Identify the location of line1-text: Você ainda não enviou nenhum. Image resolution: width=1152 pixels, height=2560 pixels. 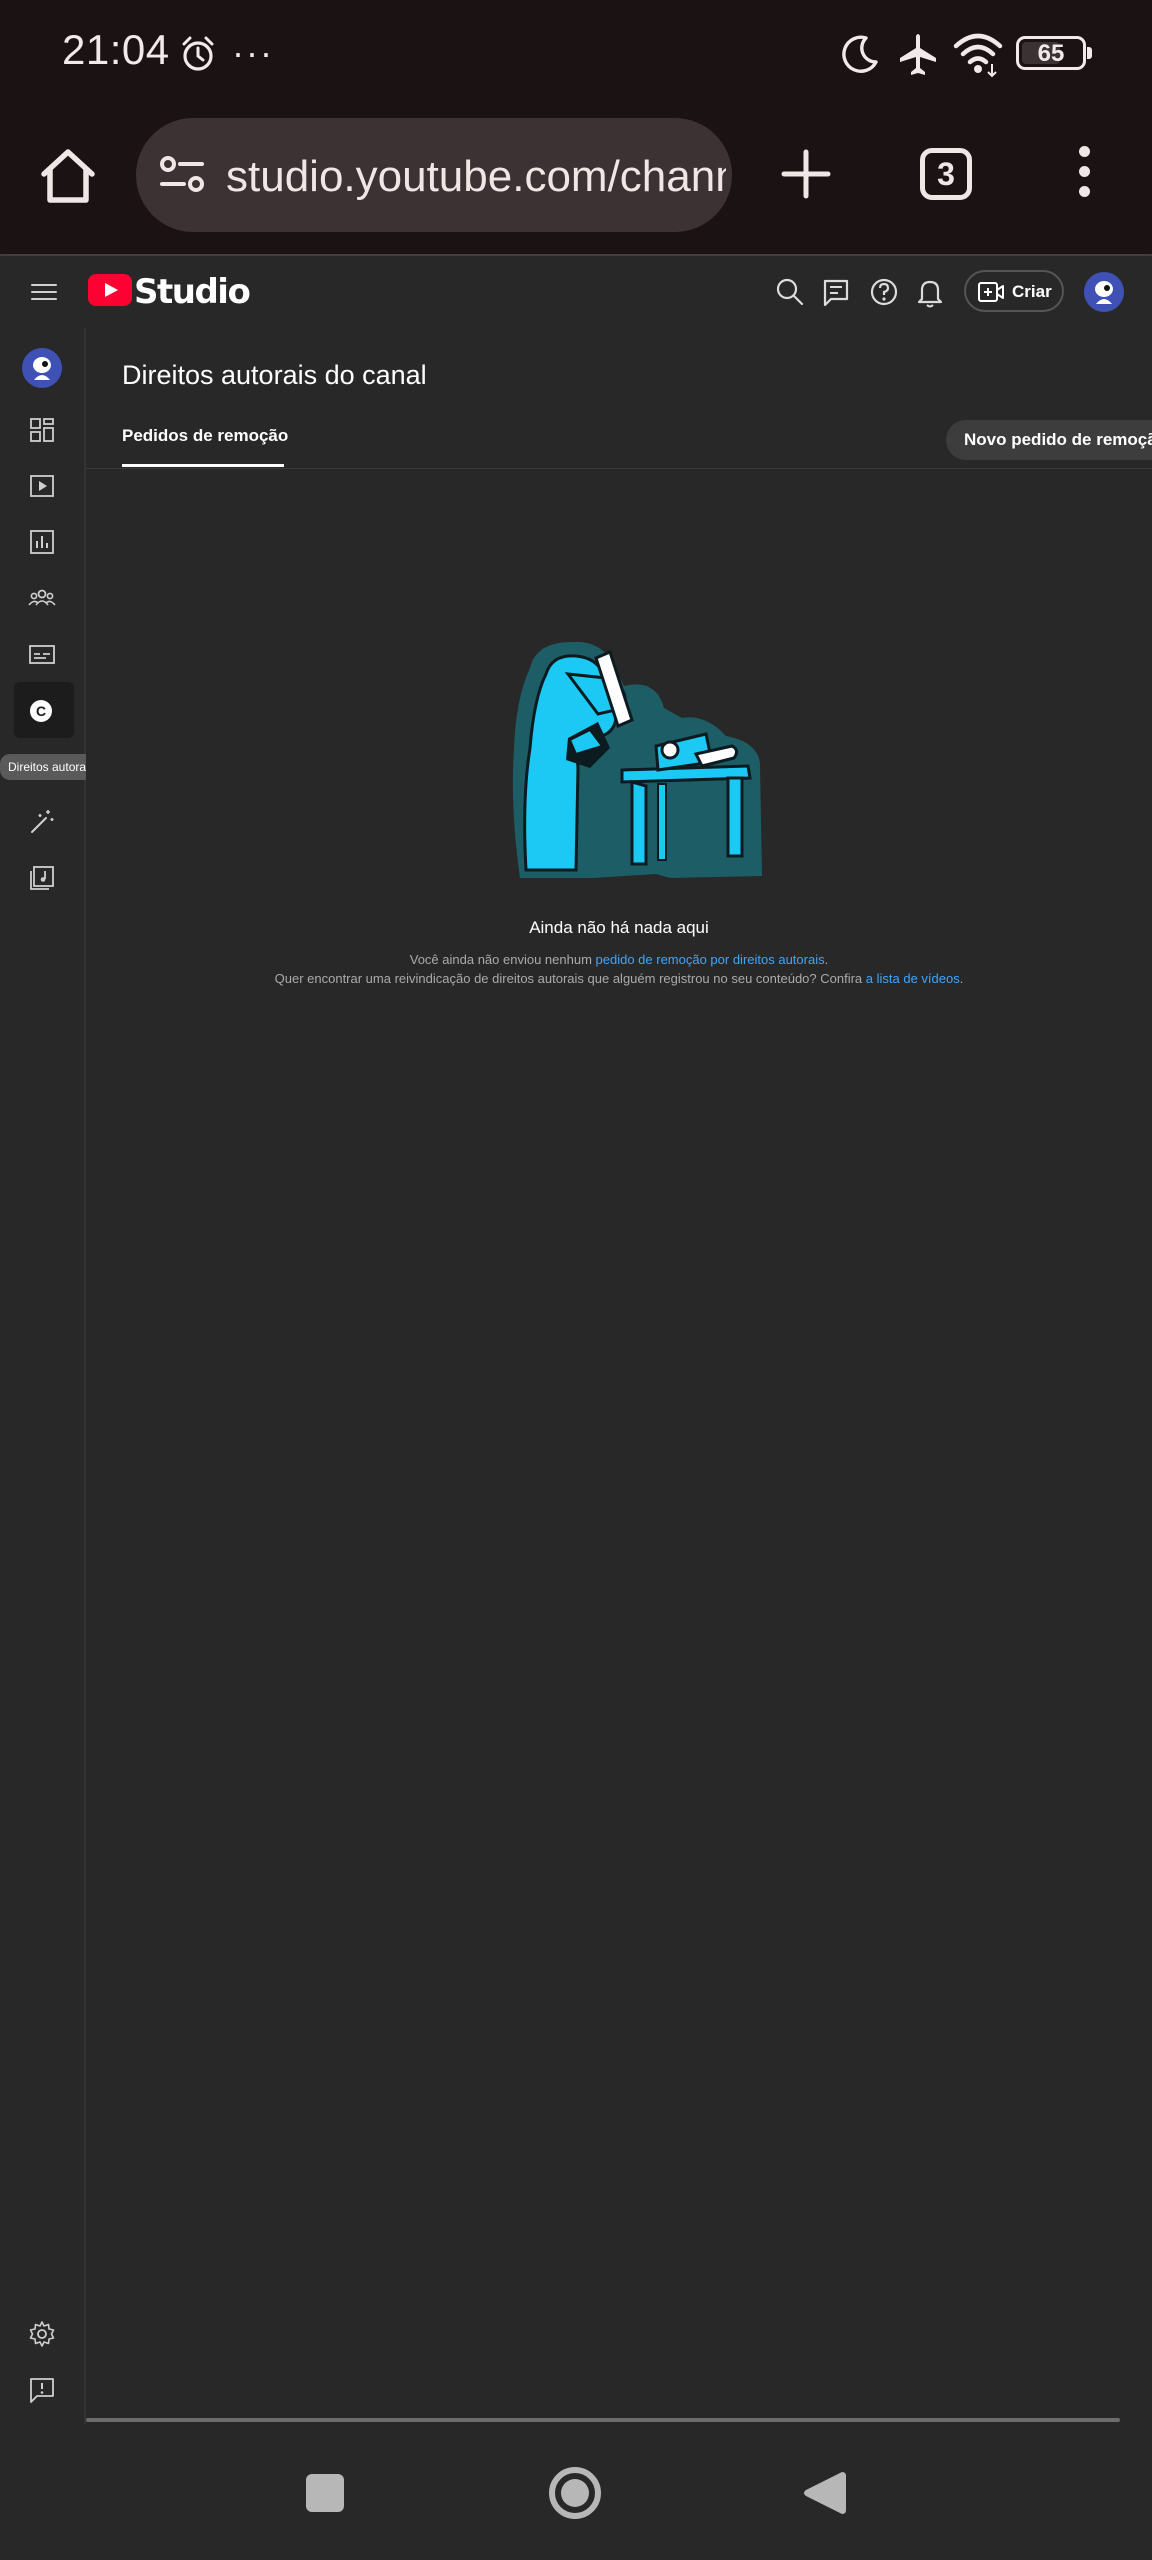
(502, 959).